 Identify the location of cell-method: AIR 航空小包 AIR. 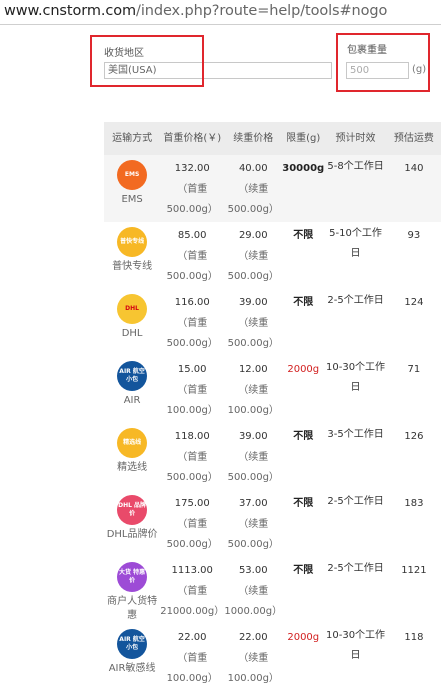
(132, 389).